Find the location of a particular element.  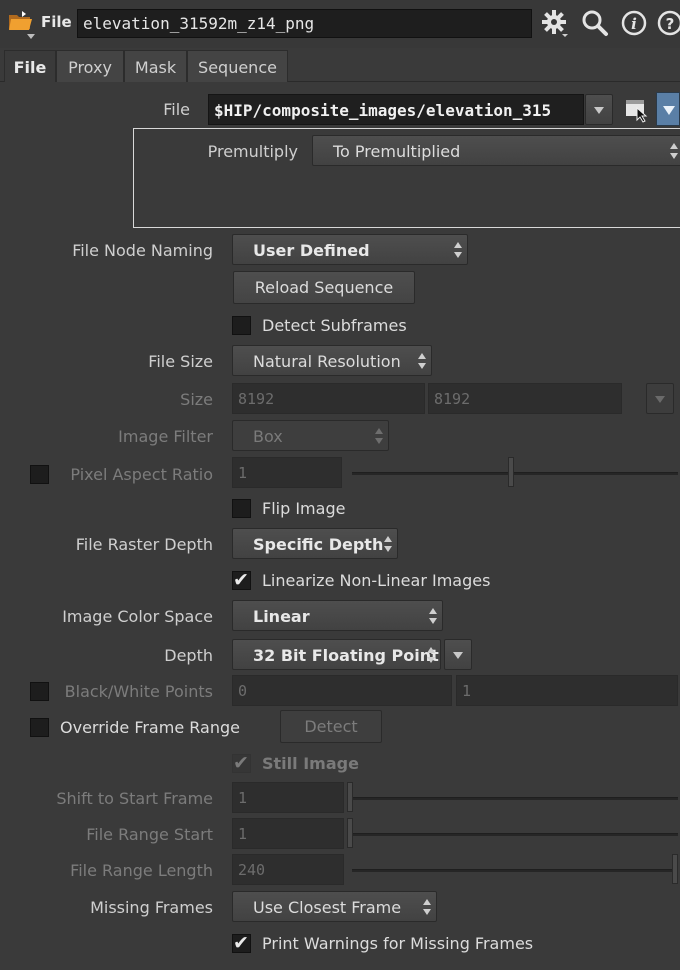

file-raster-depth-menu: Specific Depth is located at coordinates (315, 543).